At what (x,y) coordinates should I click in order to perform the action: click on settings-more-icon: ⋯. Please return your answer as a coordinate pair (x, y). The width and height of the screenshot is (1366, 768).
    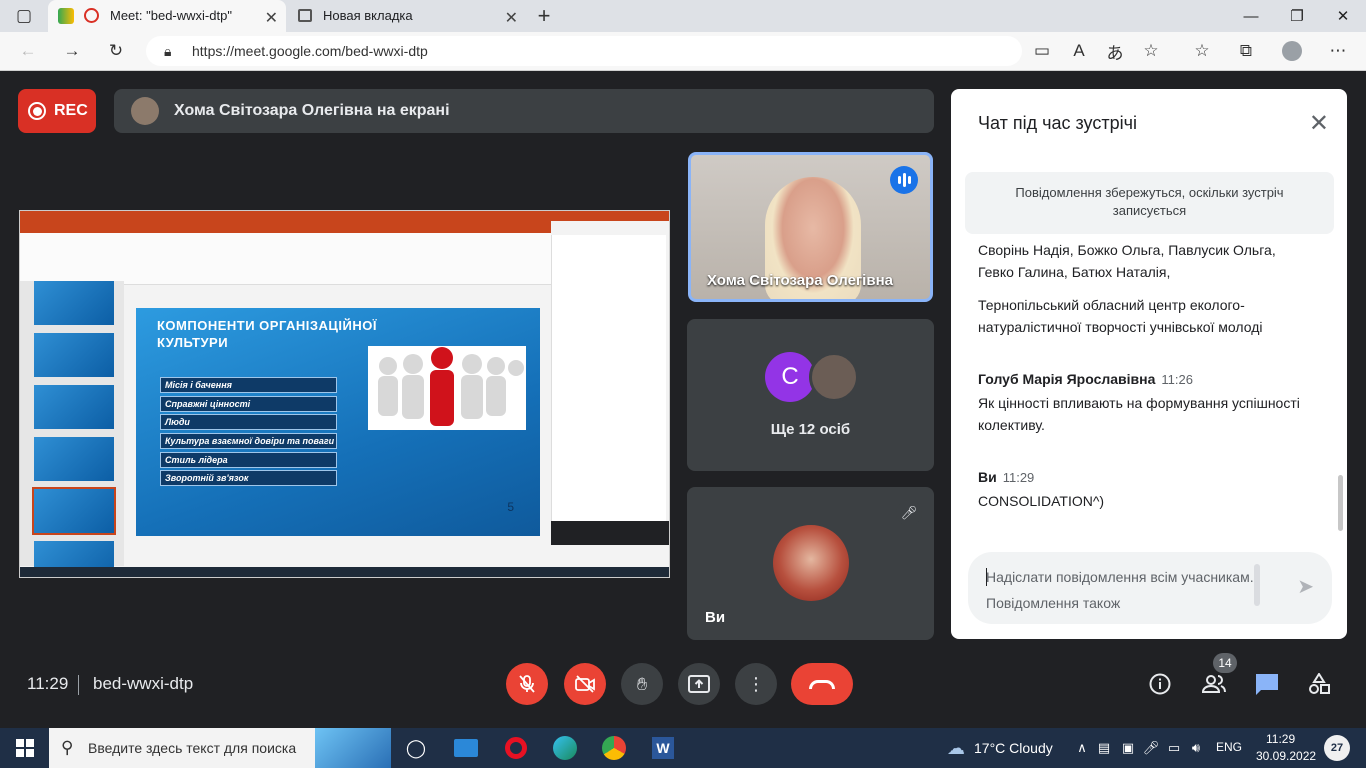
    Looking at the image, I should click on (1338, 51).